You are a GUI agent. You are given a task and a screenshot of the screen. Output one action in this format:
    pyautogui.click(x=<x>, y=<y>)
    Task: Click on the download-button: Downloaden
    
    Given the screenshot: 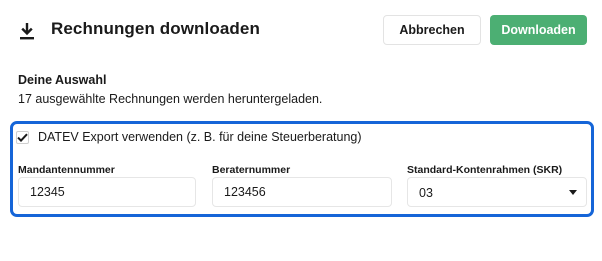 What is the action you would take?
    pyautogui.click(x=538, y=30)
    